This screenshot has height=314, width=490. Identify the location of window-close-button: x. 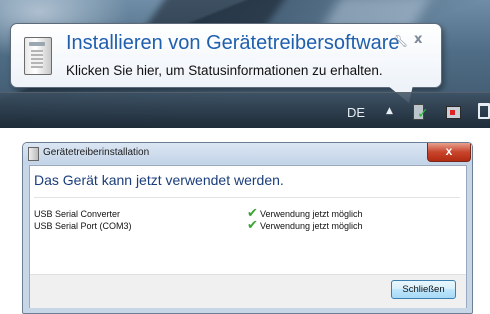
(449, 152).